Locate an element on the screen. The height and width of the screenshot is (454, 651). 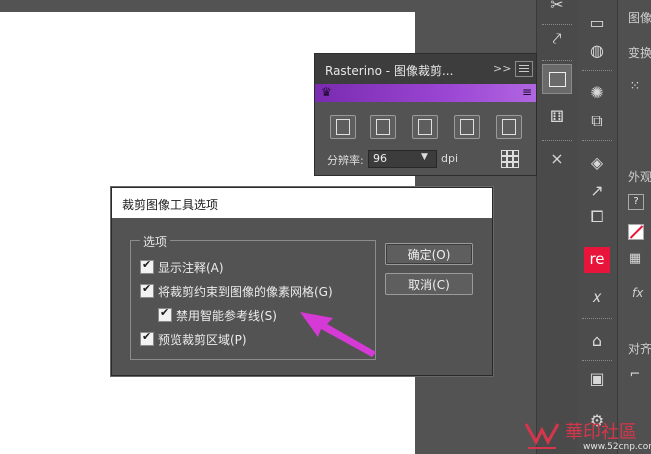
annotation-arrow-shape is located at coordinates (338, 334).